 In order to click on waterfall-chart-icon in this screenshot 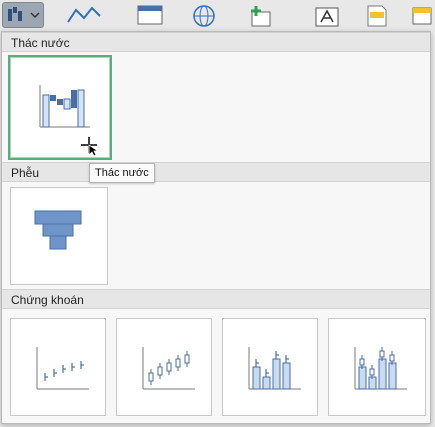, I will do `click(24, 14)`.